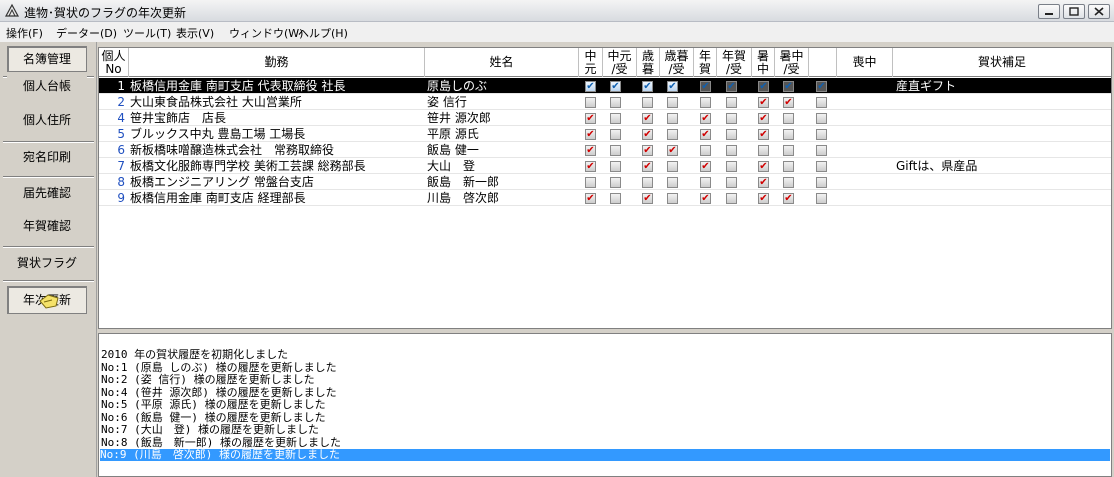 The height and width of the screenshot is (477, 1114). Describe the element at coordinates (24, 33) in the screenshot. I see `menu-operation: 操作(F)` at that location.